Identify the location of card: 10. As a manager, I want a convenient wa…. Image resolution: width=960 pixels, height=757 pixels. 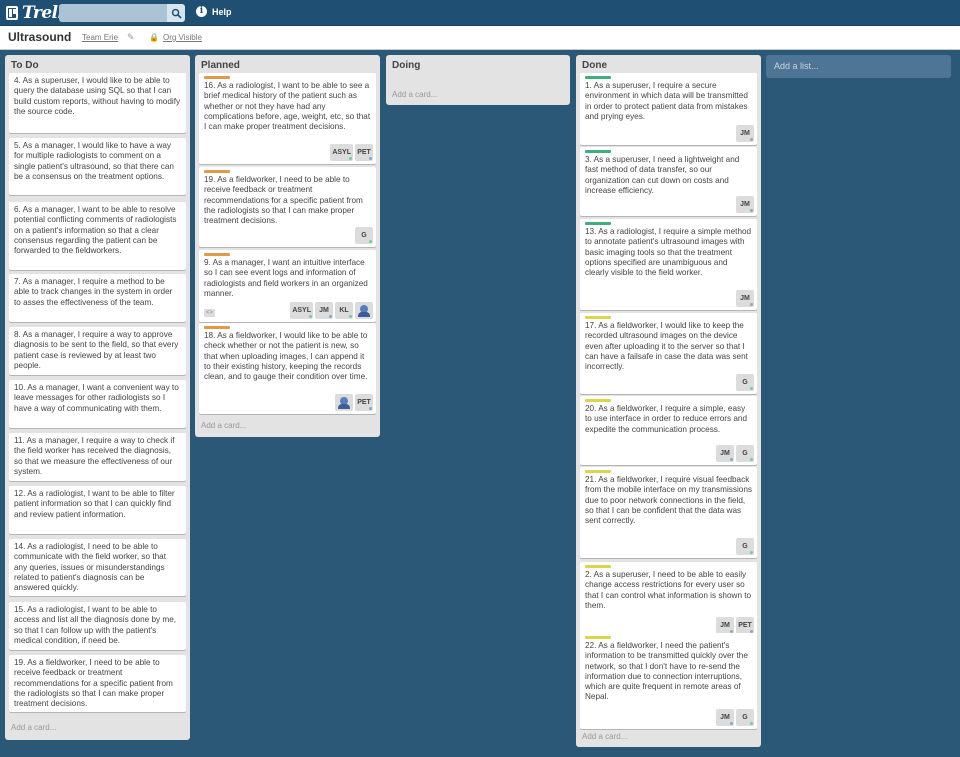
(97, 404).